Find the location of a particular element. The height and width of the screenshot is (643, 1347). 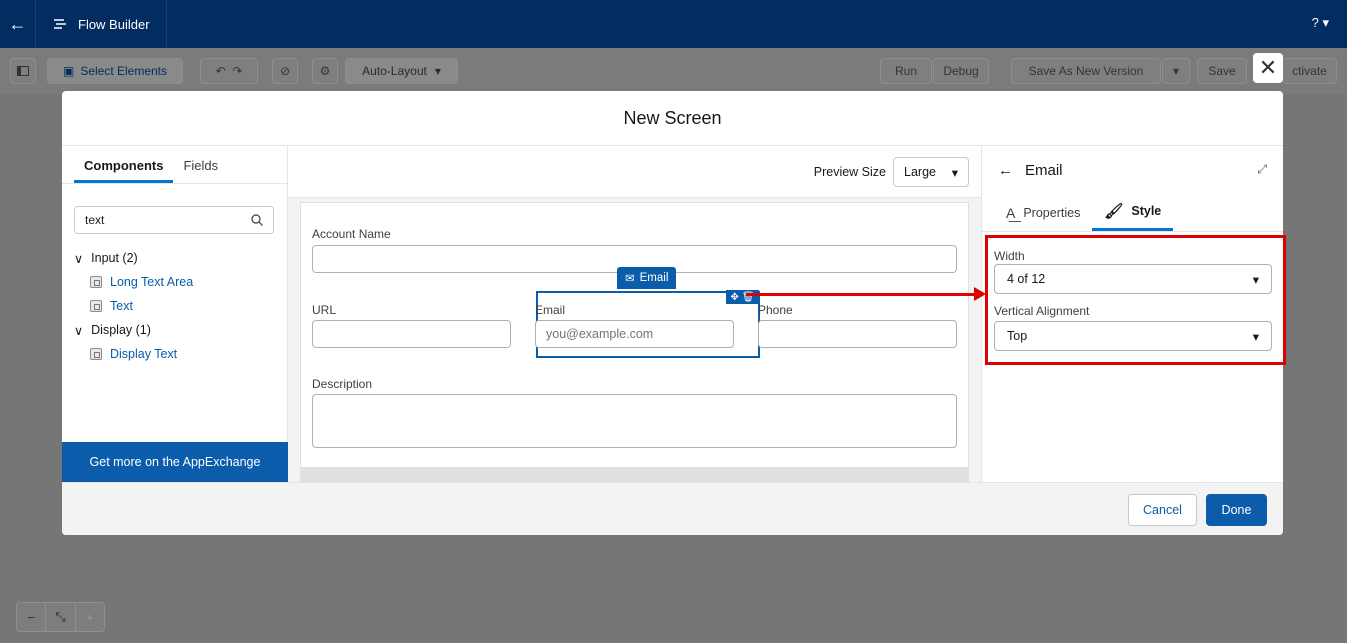

gear-icon: ⚙ is located at coordinates (325, 71).